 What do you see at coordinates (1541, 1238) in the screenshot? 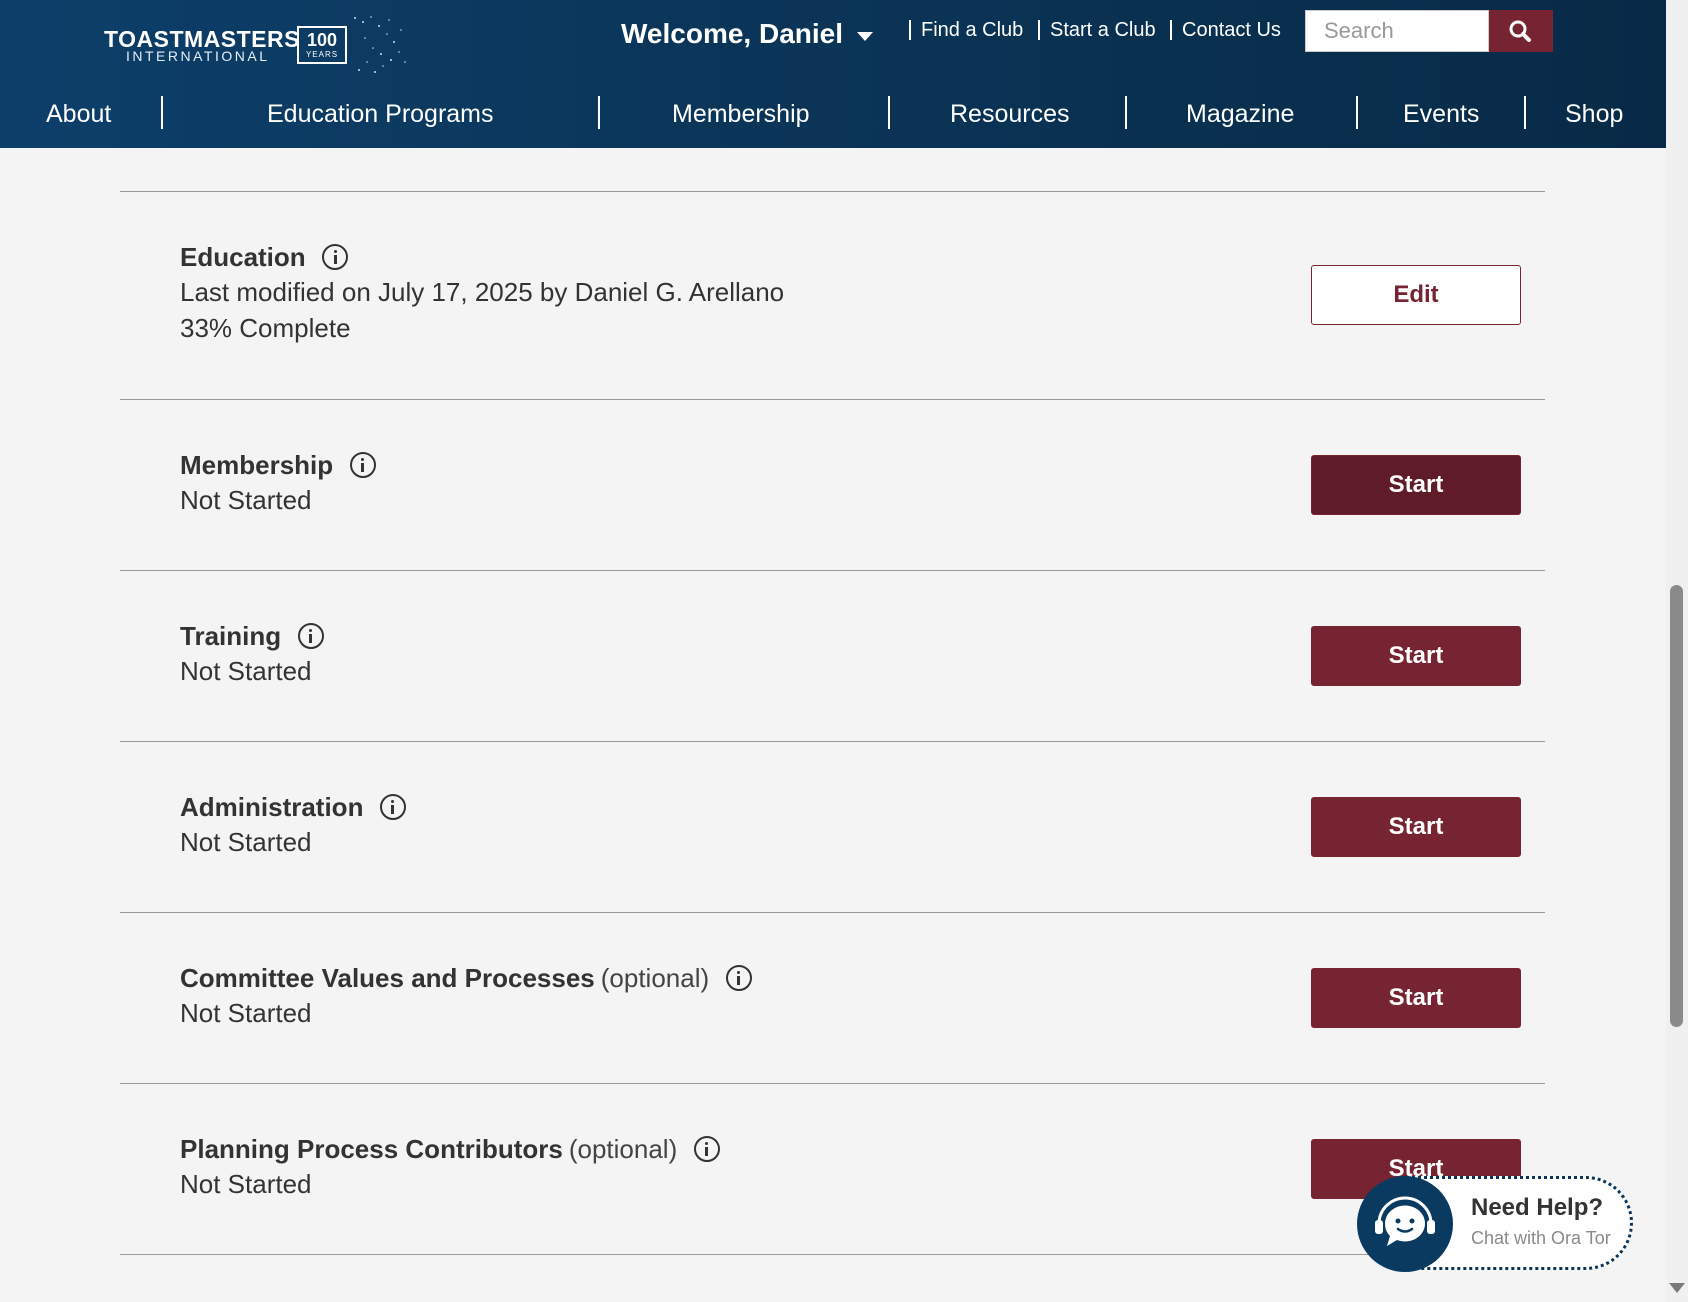
I see `help-subtitle: Chat with Ora Tor` at bounding box center [1541, 1238].